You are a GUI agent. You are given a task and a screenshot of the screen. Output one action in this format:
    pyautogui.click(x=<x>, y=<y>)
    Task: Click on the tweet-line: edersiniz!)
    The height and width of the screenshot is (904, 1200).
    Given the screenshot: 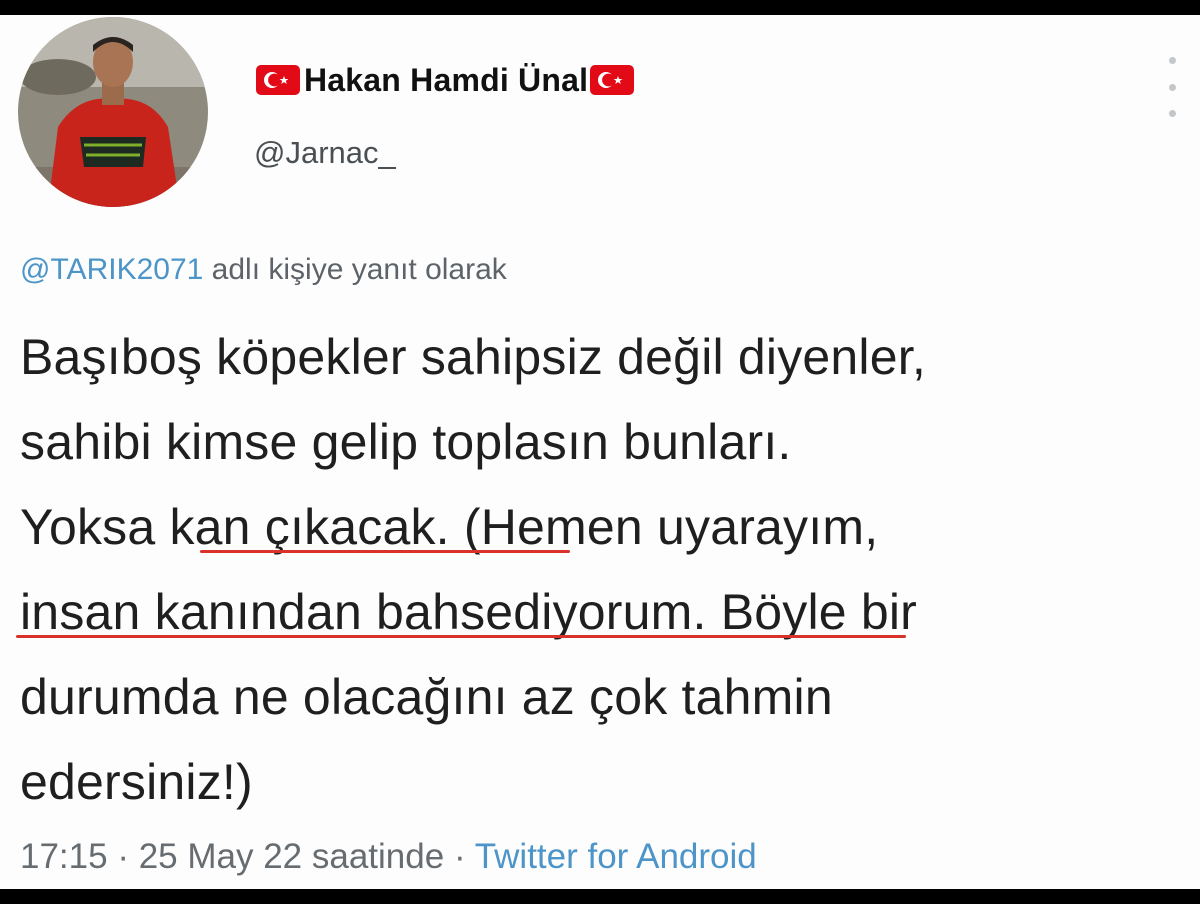 What is the action you would take?
    pyautogui.click(x=136, y=782)
    